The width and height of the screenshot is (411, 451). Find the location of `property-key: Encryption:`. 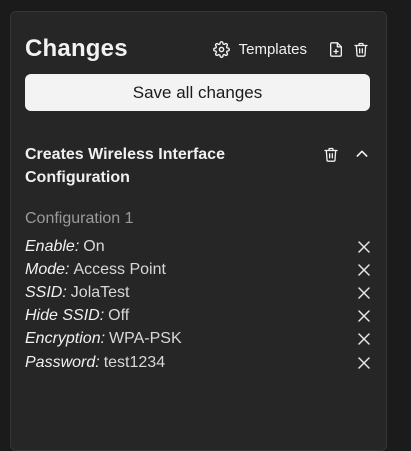

property-key: Encryption: is located at coordinates (65, 339).